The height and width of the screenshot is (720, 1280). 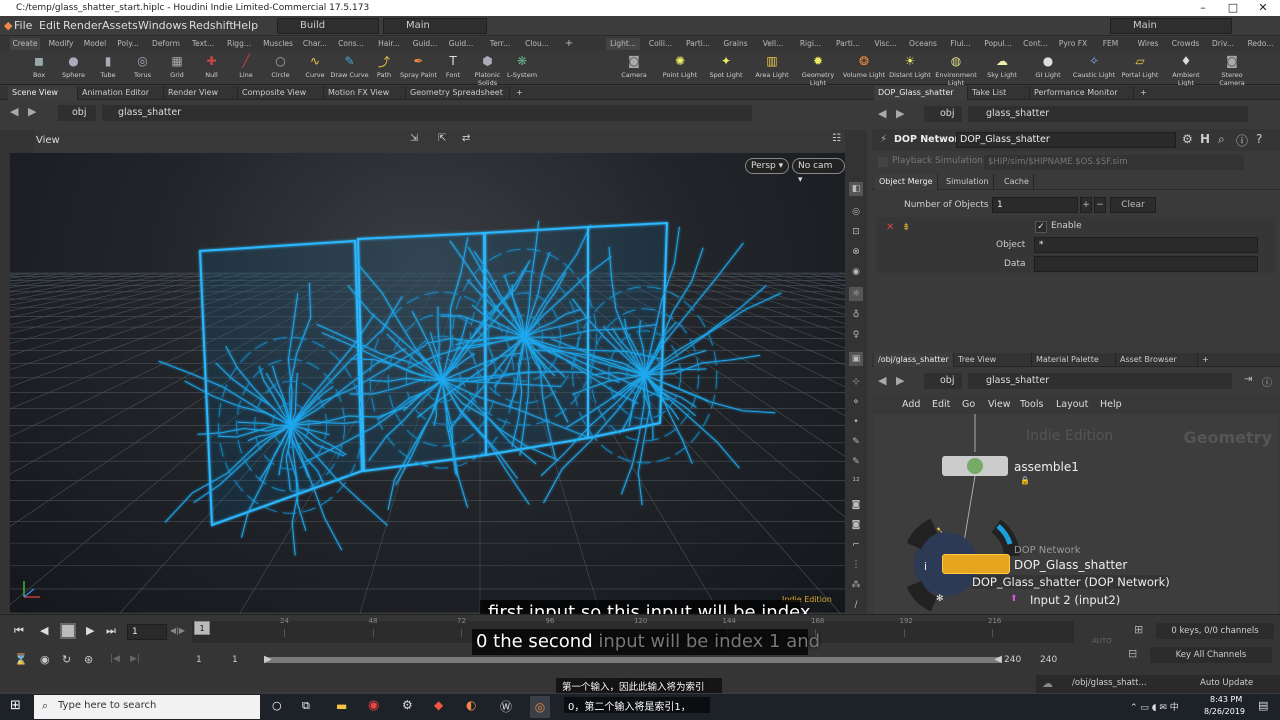 What do you see at coordinates (1171, 26) in the screenshot?
I see `right-workspace-select: Main` at bounding box center [1171, 26].